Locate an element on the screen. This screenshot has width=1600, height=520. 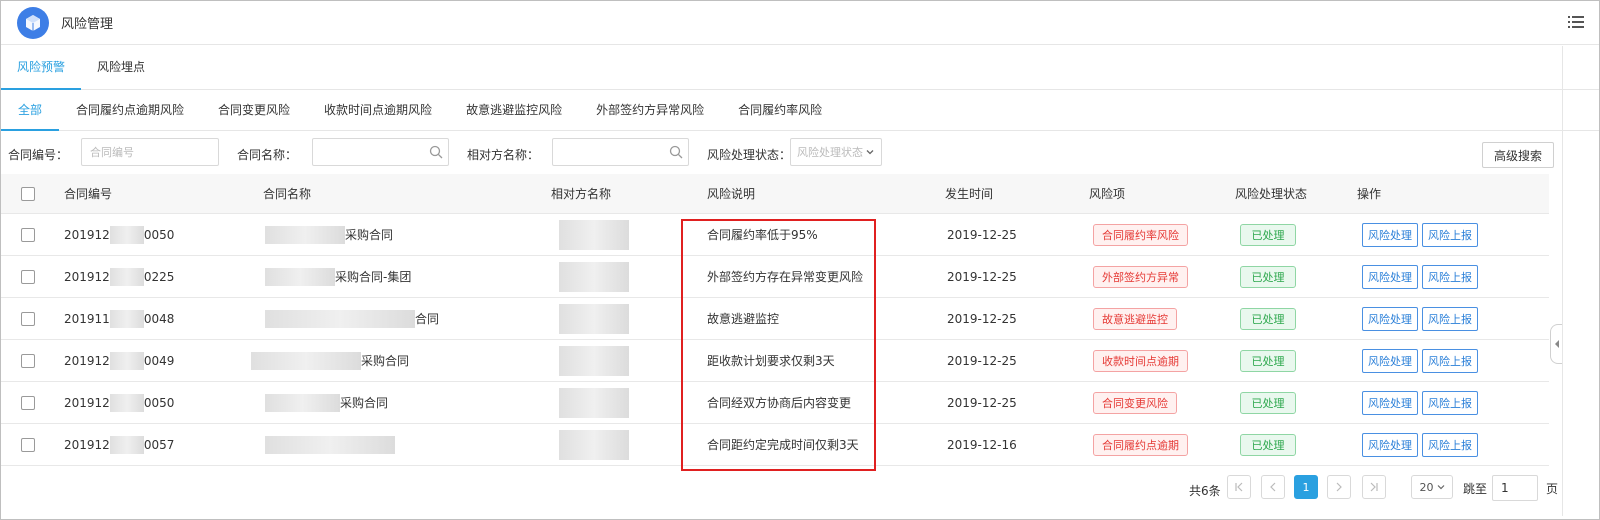
column-header: 相对方名称 is located at coordinates (581, 194).